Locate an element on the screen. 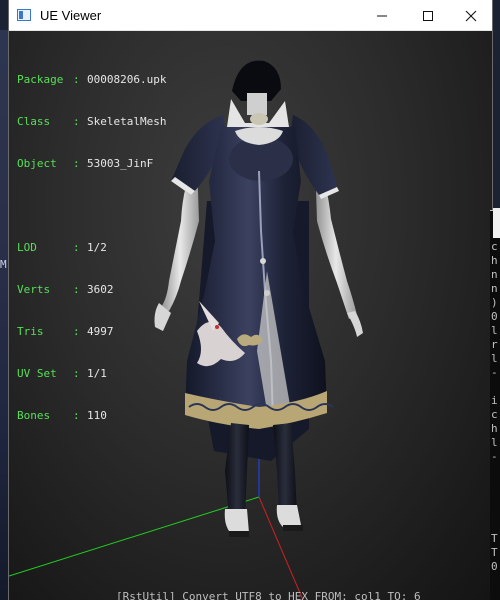 Image resolution: width=500 pixels, height=600 pixels. info-uvset: UV Set:1/1 is located at coordinates (62, 373).